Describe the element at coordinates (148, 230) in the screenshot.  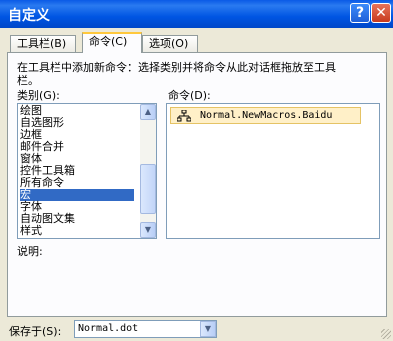
I see `down-arrow-icon: ▼` at that location.